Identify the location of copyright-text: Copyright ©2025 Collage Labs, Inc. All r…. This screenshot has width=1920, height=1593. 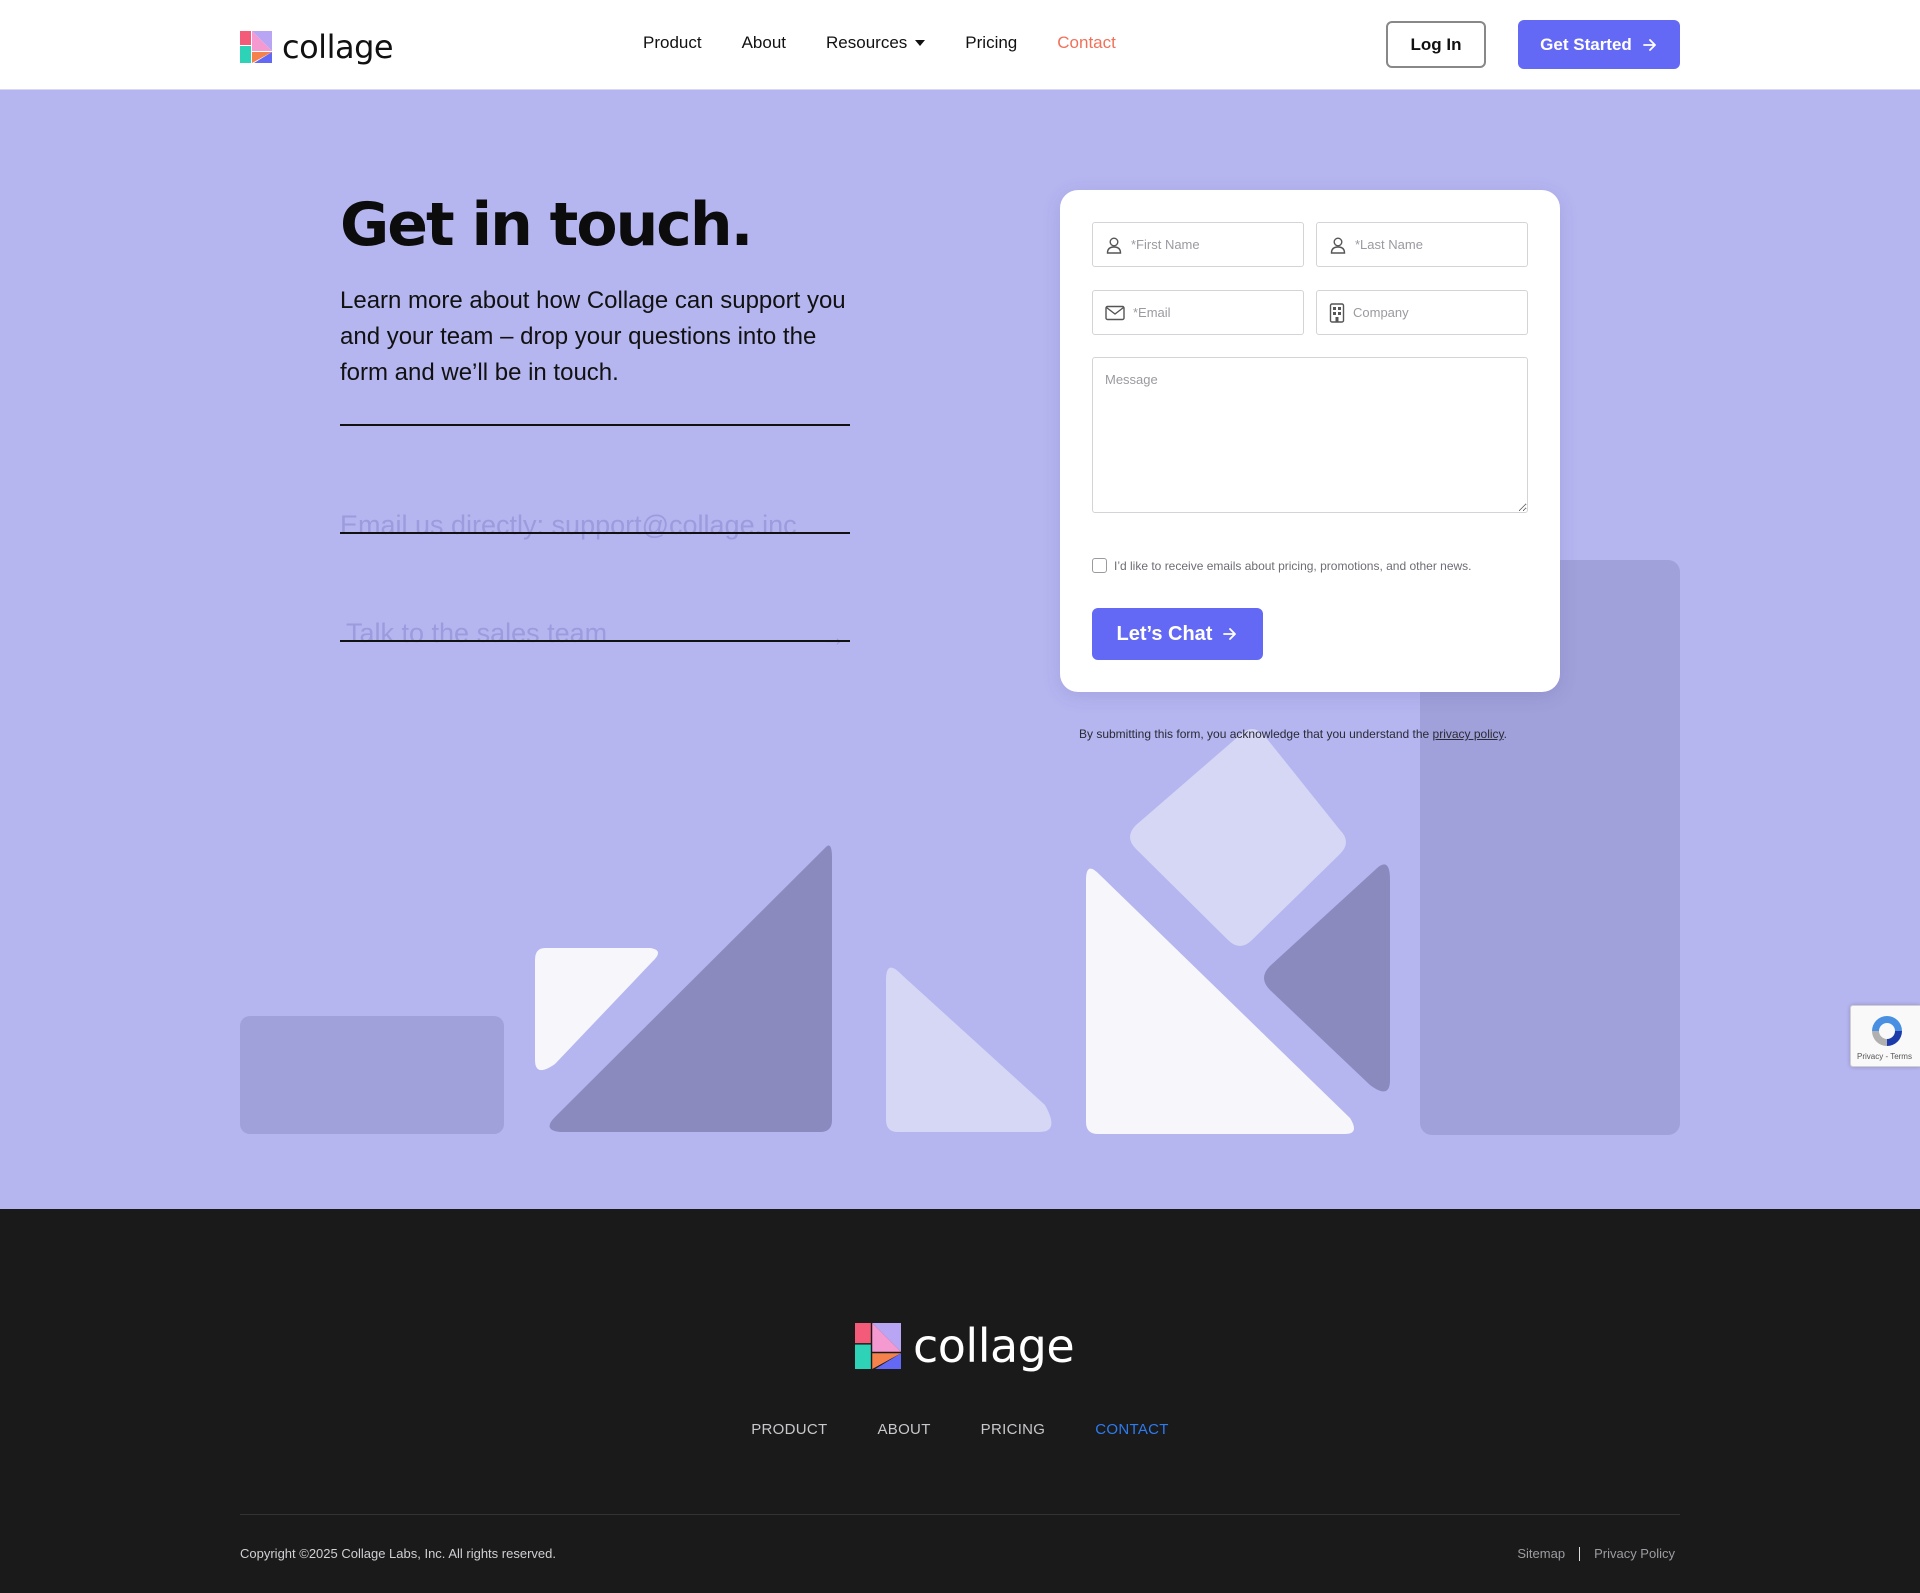
(398, 1553).